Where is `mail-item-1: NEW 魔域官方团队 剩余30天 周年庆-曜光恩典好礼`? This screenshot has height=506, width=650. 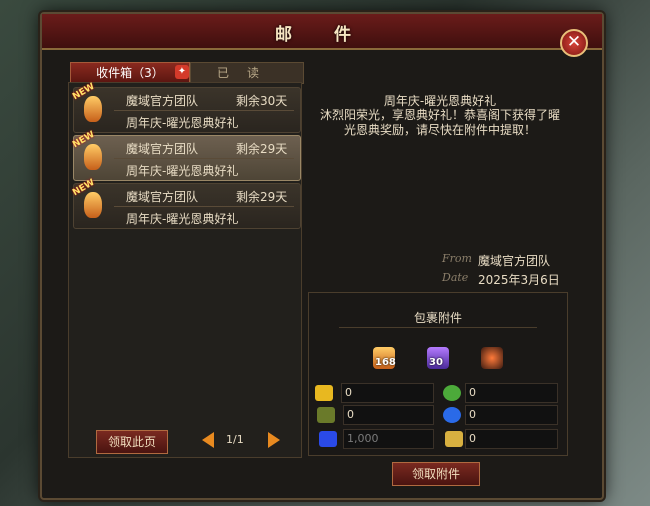 mail-item-1: NEW 魔域官方团队 剩余30天 周年庆-曜光恩典好礼 is located at coordinates (186, 107).